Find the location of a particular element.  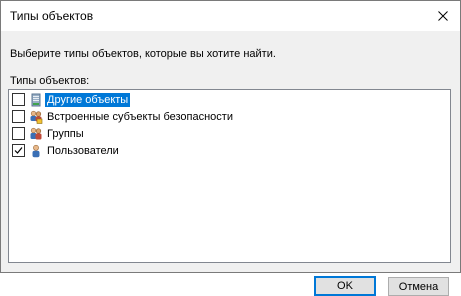

list-item-other-objects: Другие объекты is located at coordinates (229, 99).